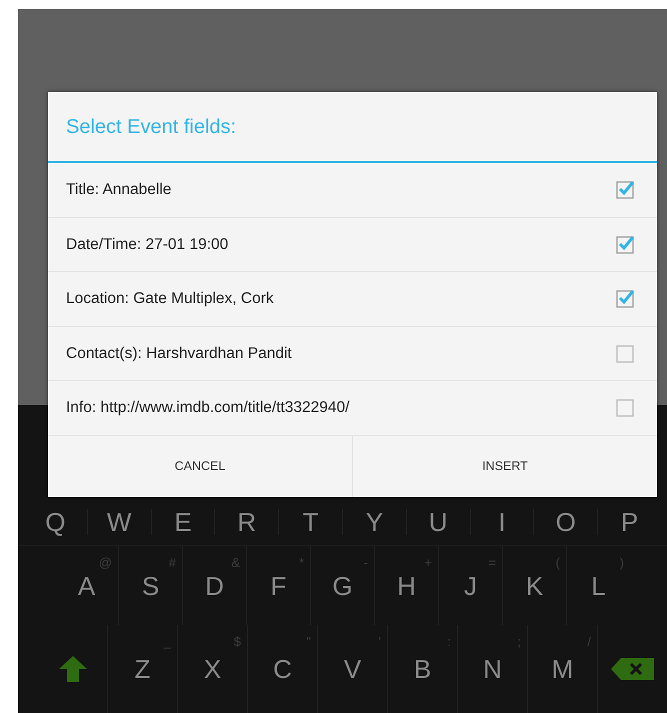  Describe the element at coordinates (423, 669) in the screenshot. I see `key-letter: B` at that location.